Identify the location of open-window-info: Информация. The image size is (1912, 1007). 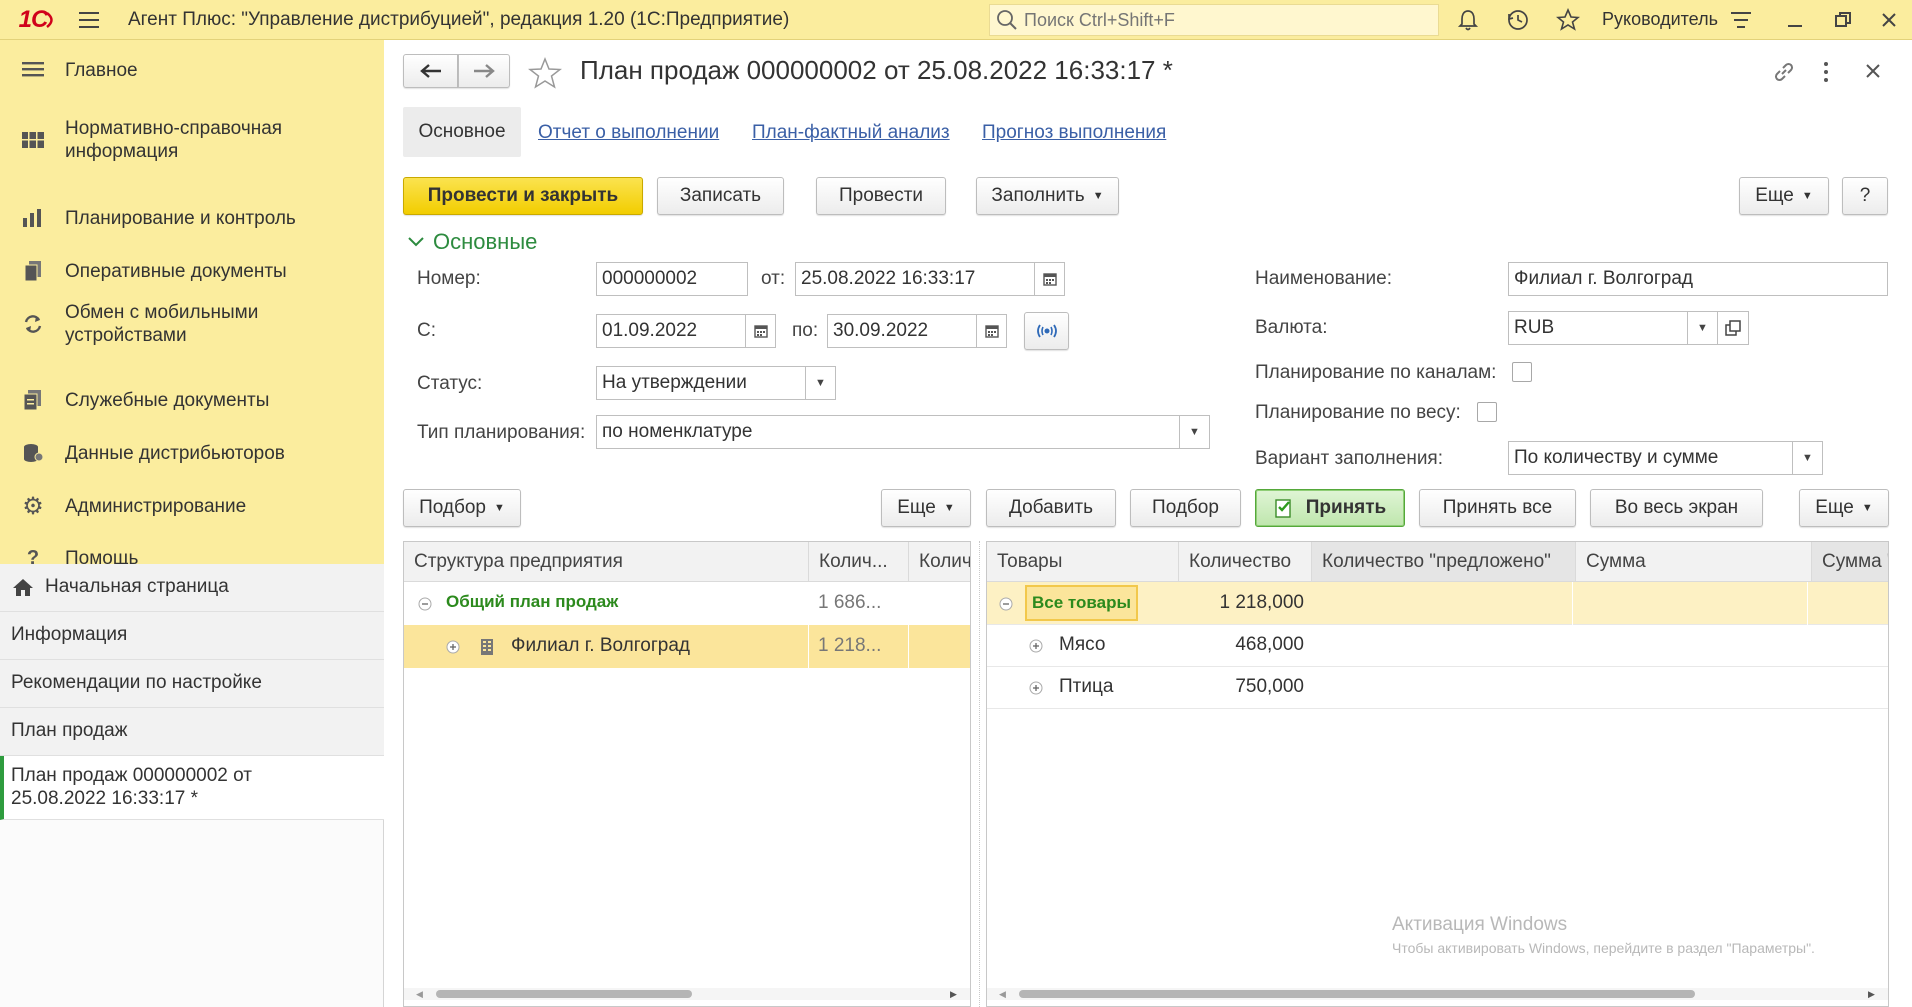
(192, 636).